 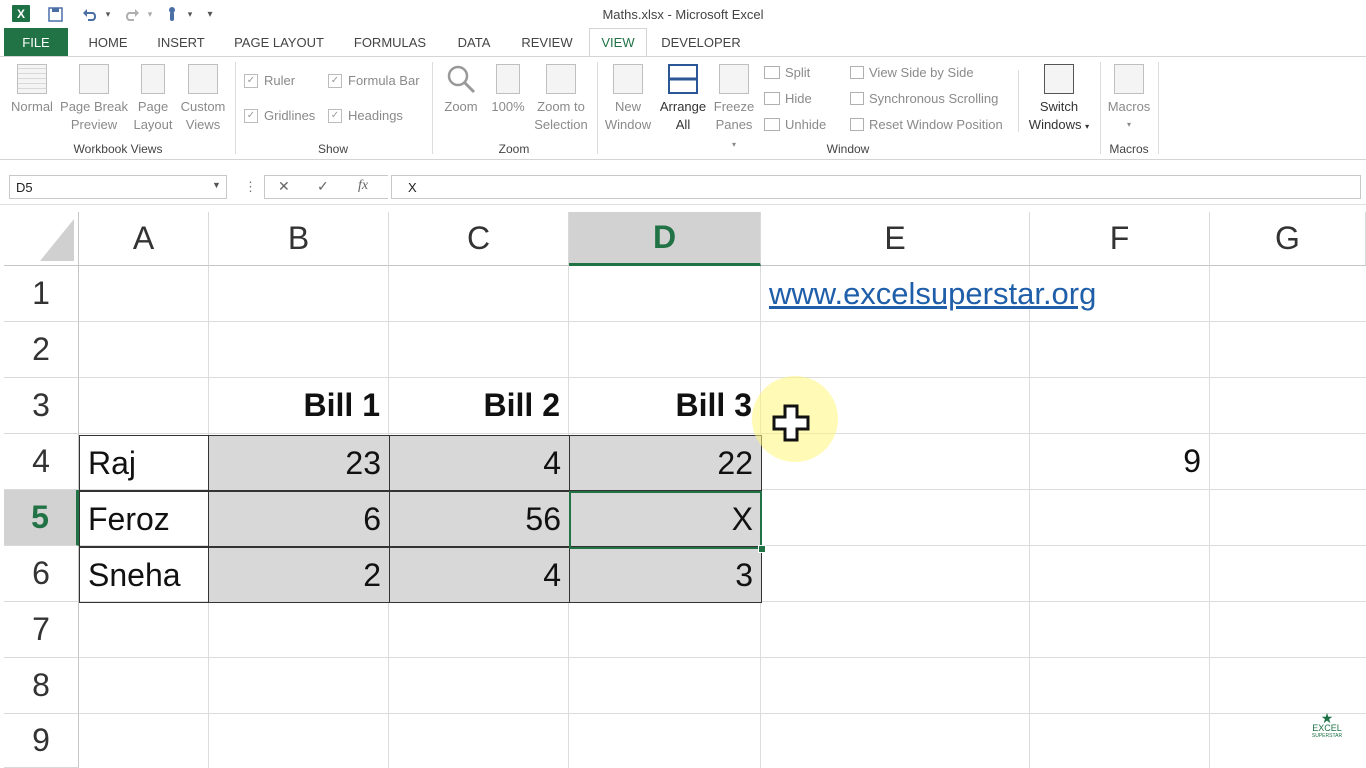 What do you see at coordinates (734, 79) in the screenshot?
I see `freeze-panes-icon` at bounding box center [734, 79].